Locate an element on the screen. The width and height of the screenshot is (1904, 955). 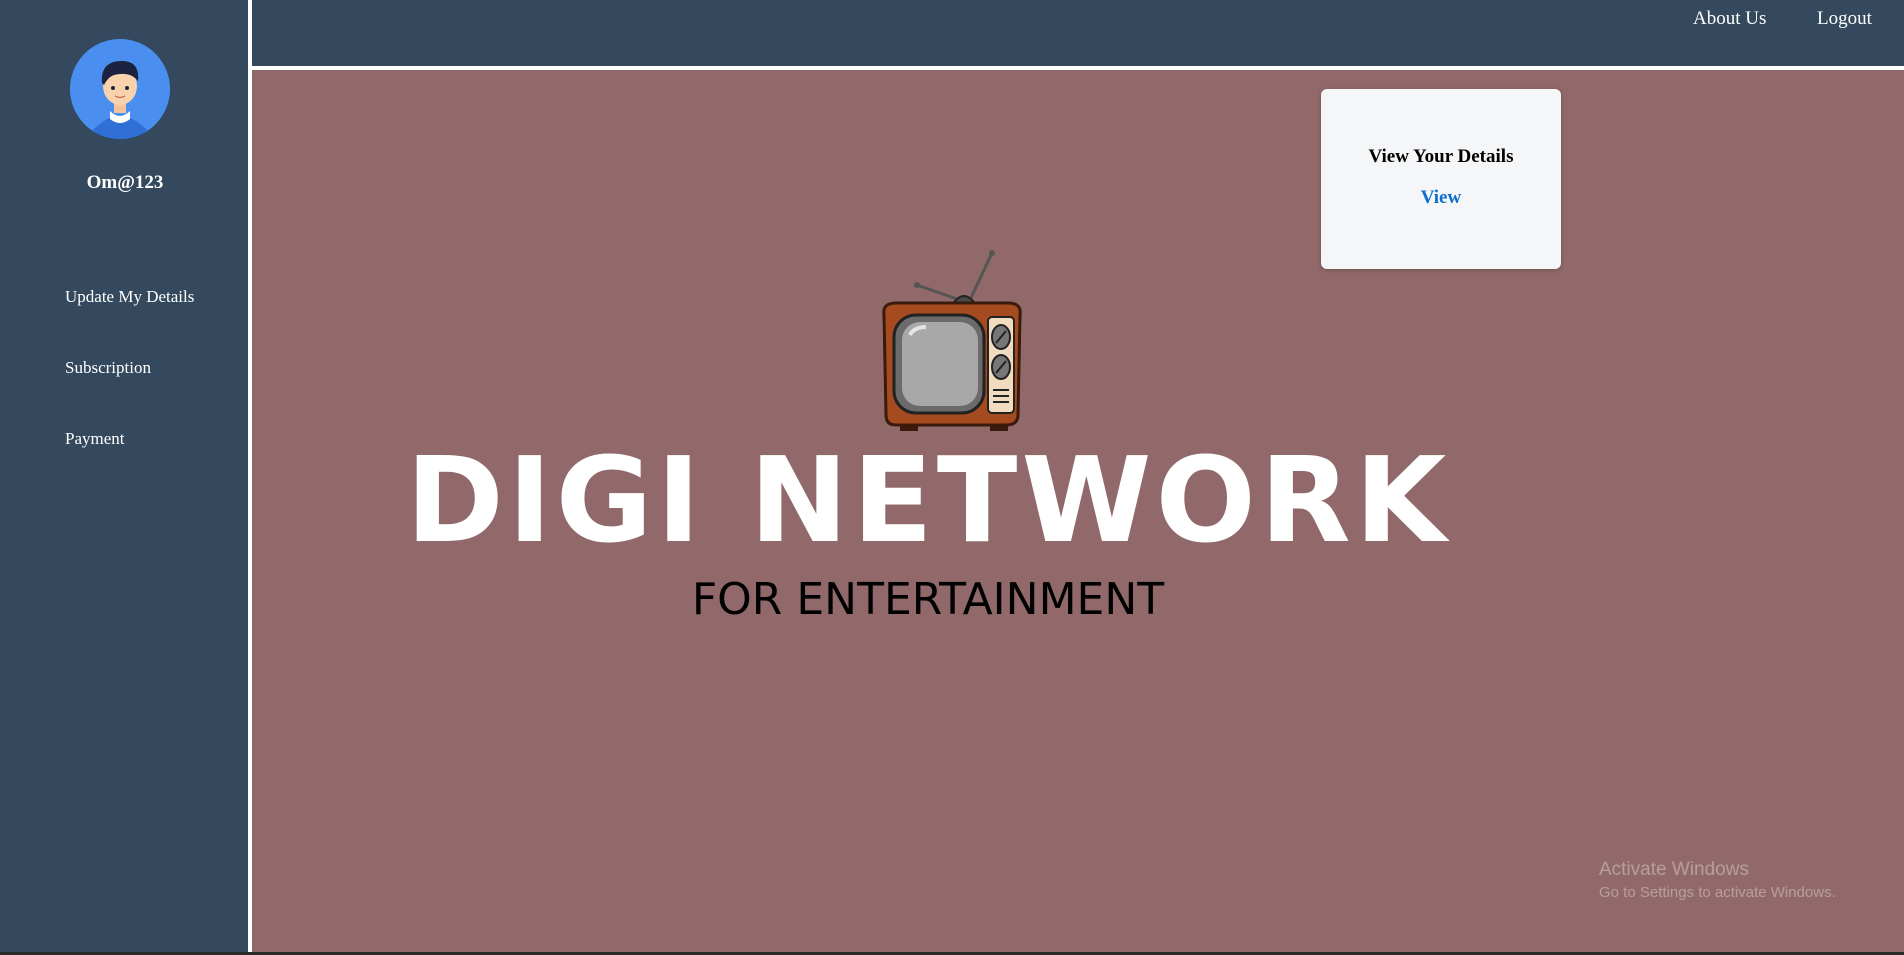
user-avatar-icon is located at coordinates (120, 89).